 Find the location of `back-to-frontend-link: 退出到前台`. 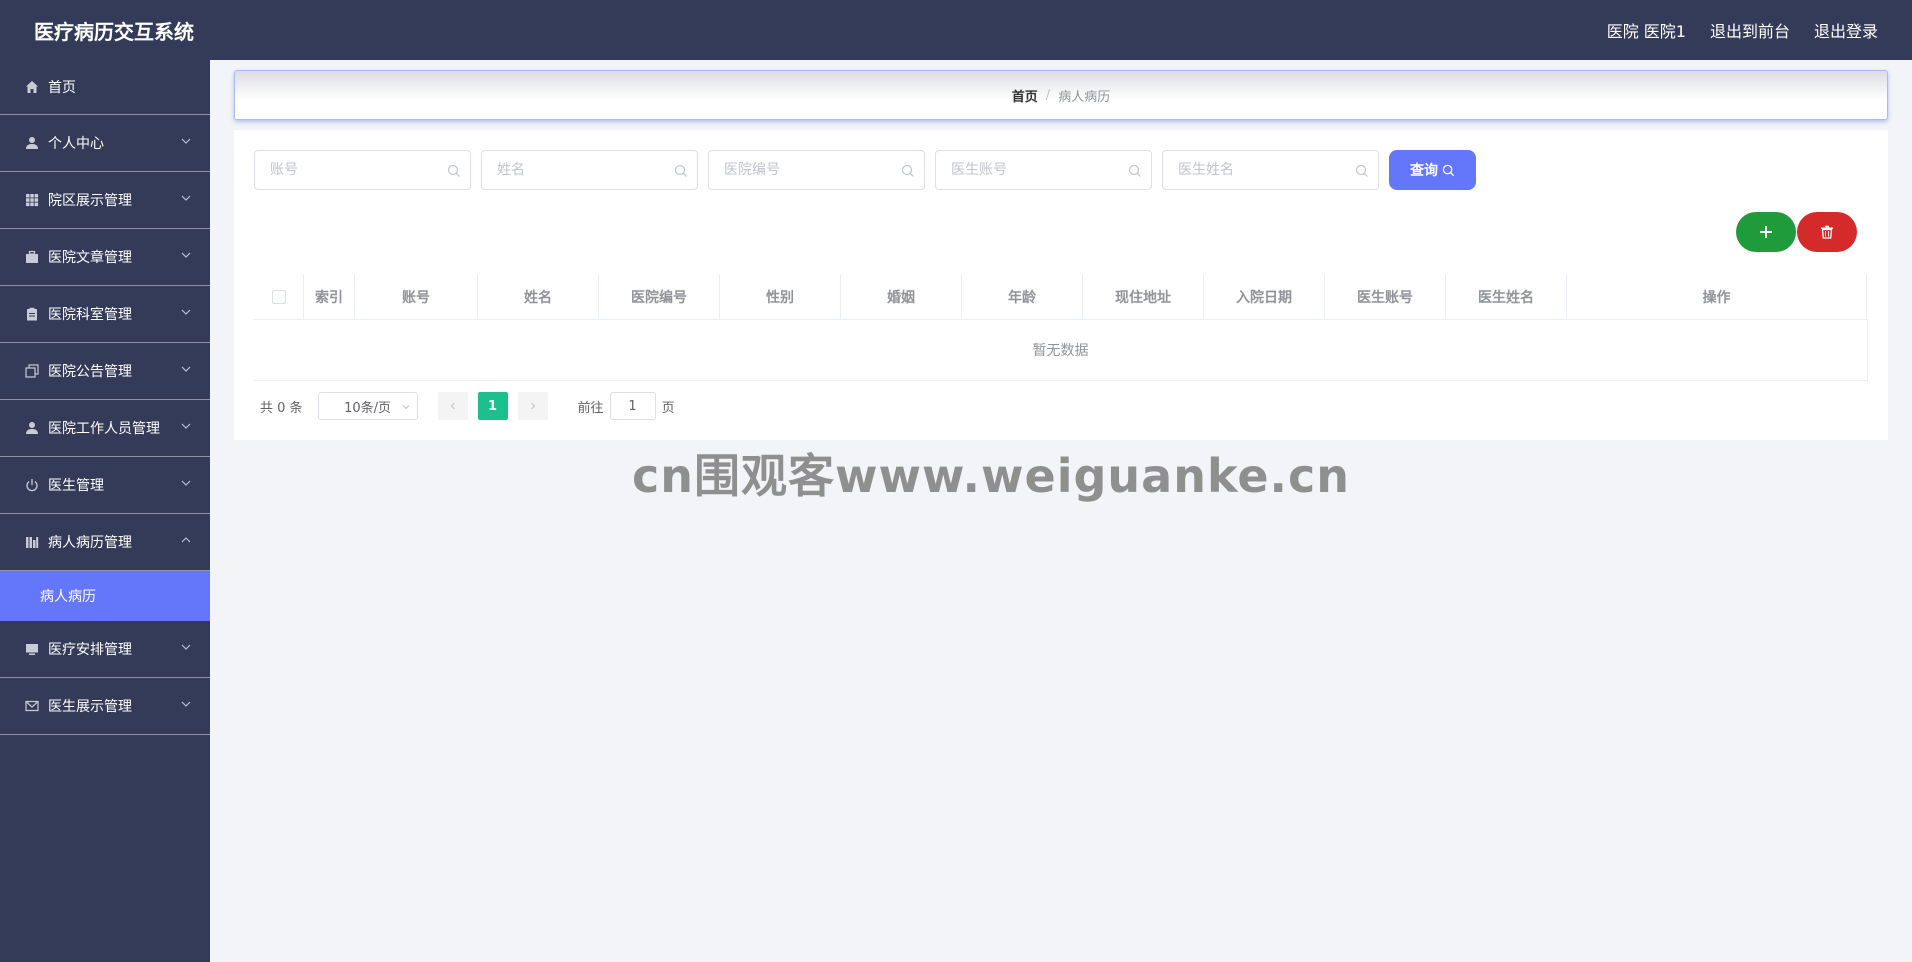

back-to-frontend-link: 退出到前台 is located at coordinates (1750, 30).